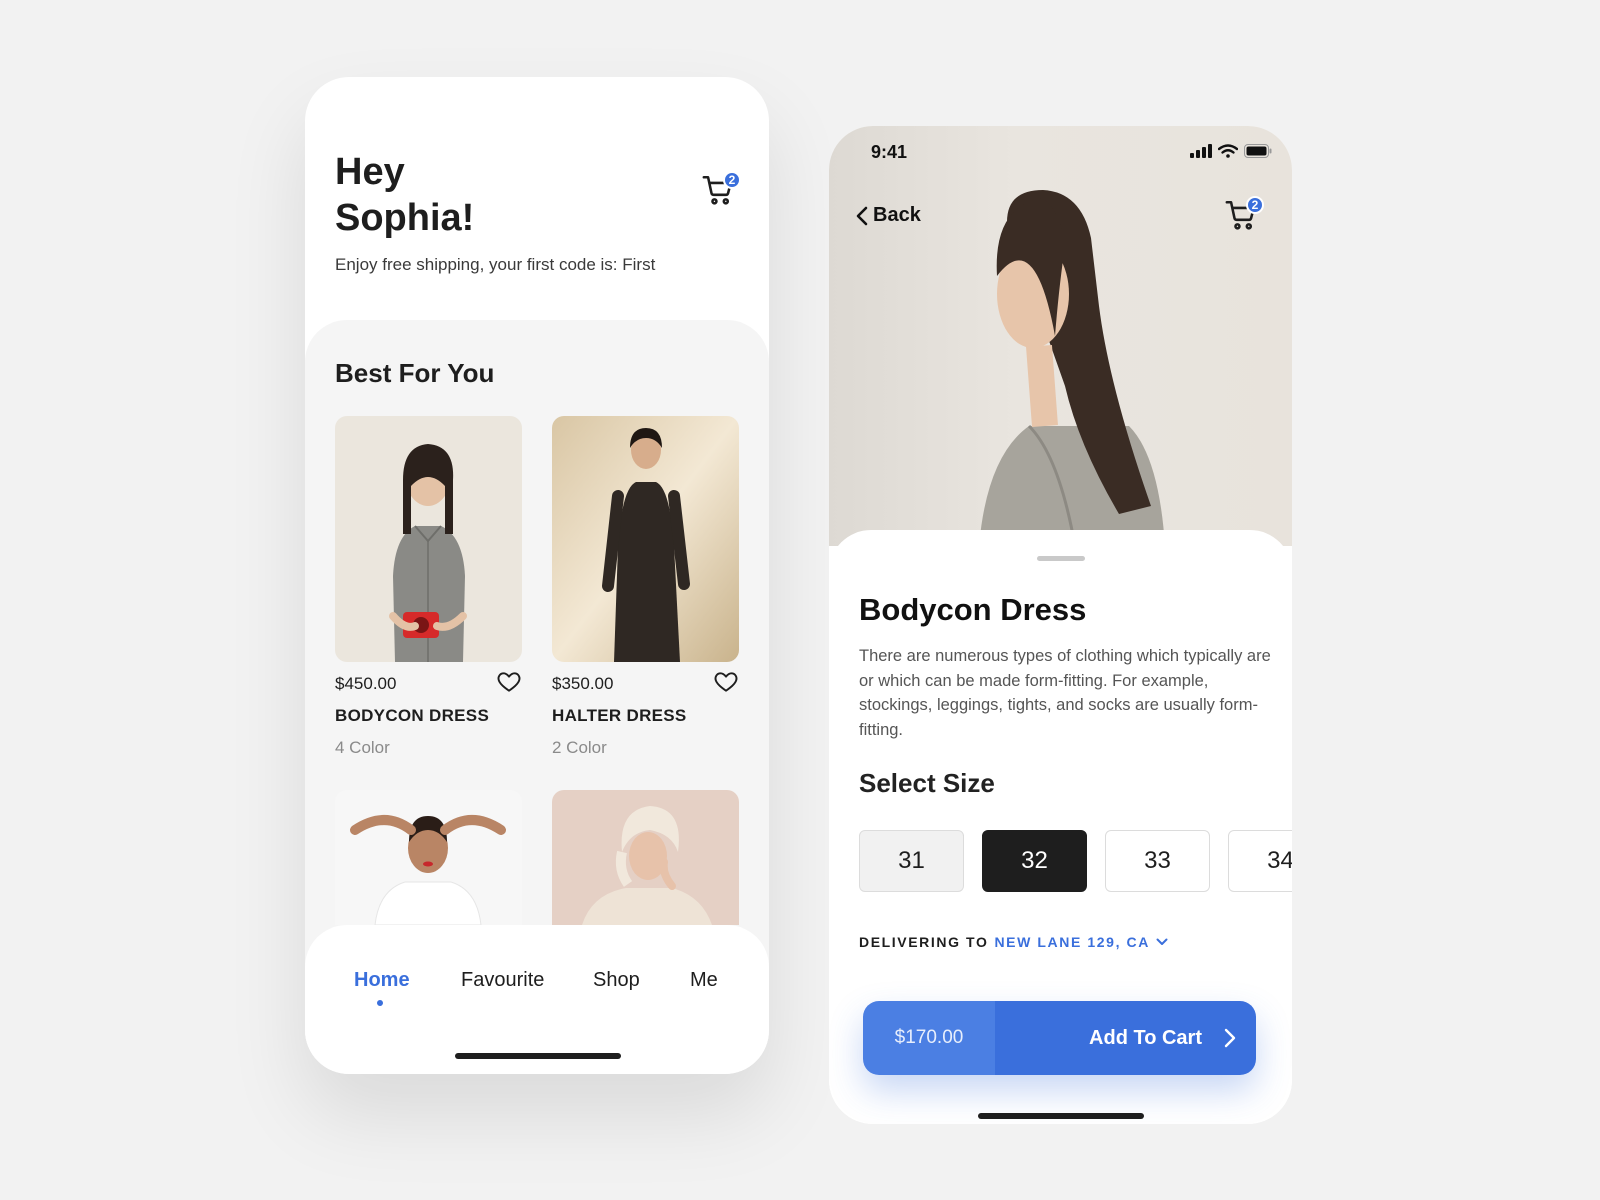 The height and width of the screenshot is (1200, 1600). What do you see at coordinates (924, 942) in the screenshot?
I see `delivering-label: DELIVERING TO` at bounding box center [924, 942].